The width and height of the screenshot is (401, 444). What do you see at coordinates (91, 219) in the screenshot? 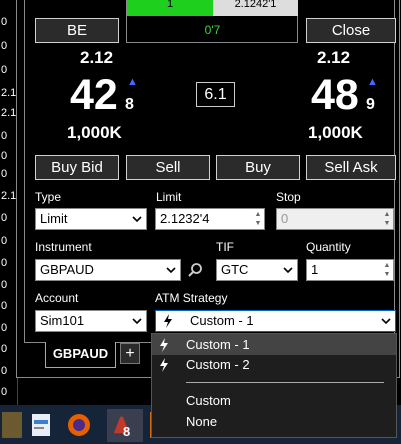
I see `type-select: Limit` at bounding box center [91, 219].